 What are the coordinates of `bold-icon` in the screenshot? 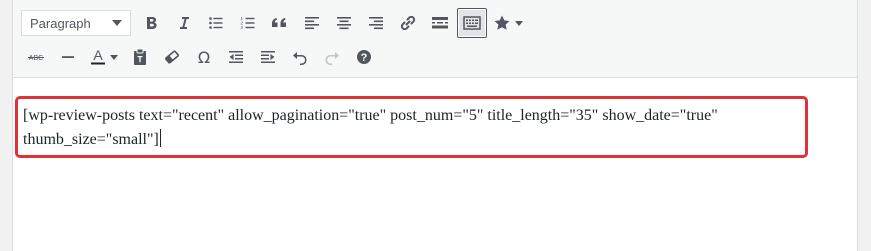 It's located at (152, 23).